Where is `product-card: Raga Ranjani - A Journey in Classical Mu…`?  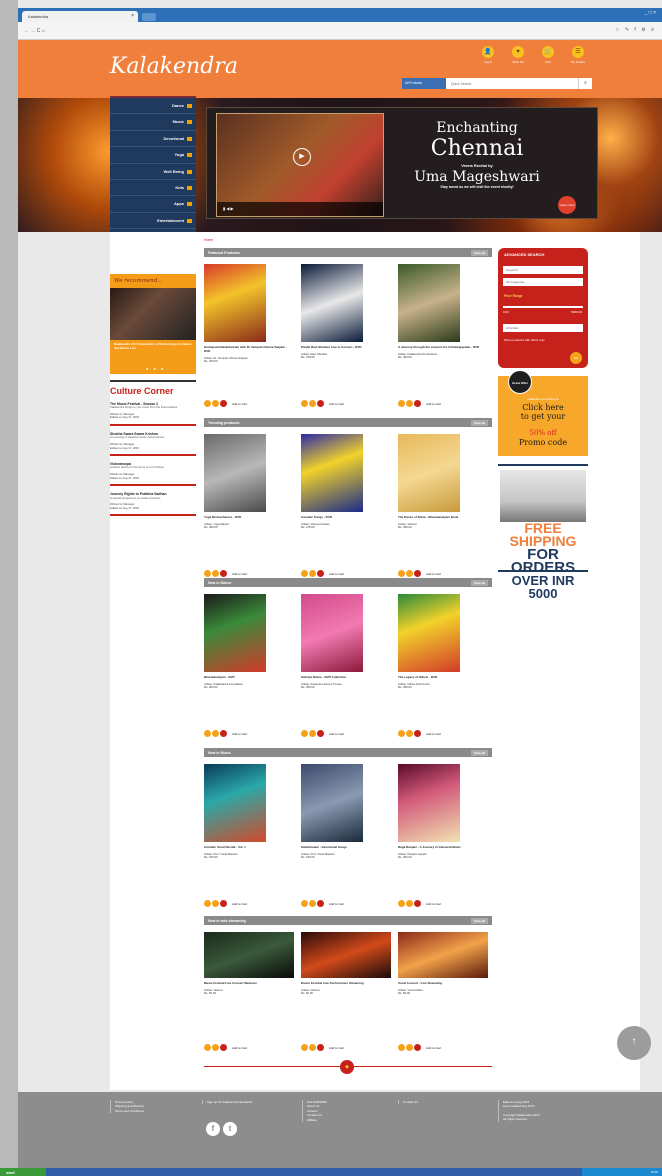
product-card: Raga Ranjani - A Journey in Classical Mu… is located at coordinates (443, 835).